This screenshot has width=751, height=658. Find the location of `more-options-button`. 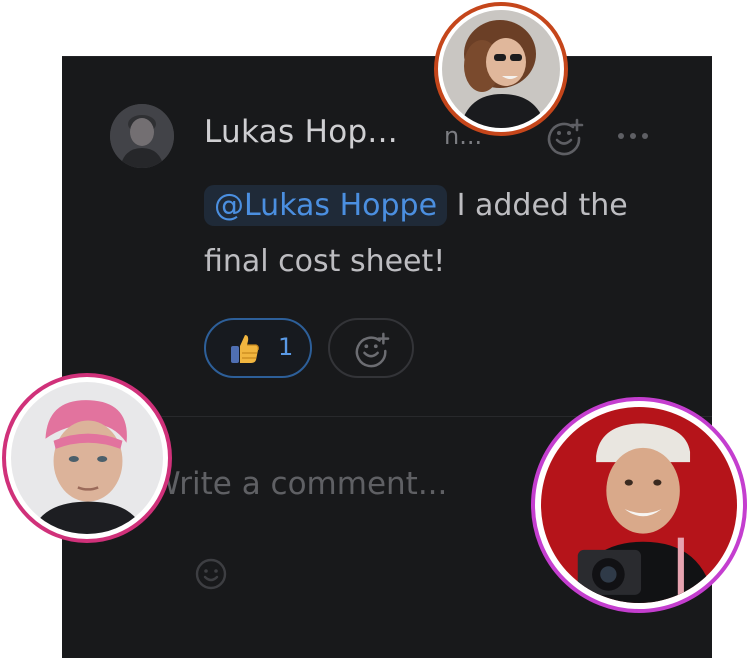

more-options-button is located at coordinates (633, 136).